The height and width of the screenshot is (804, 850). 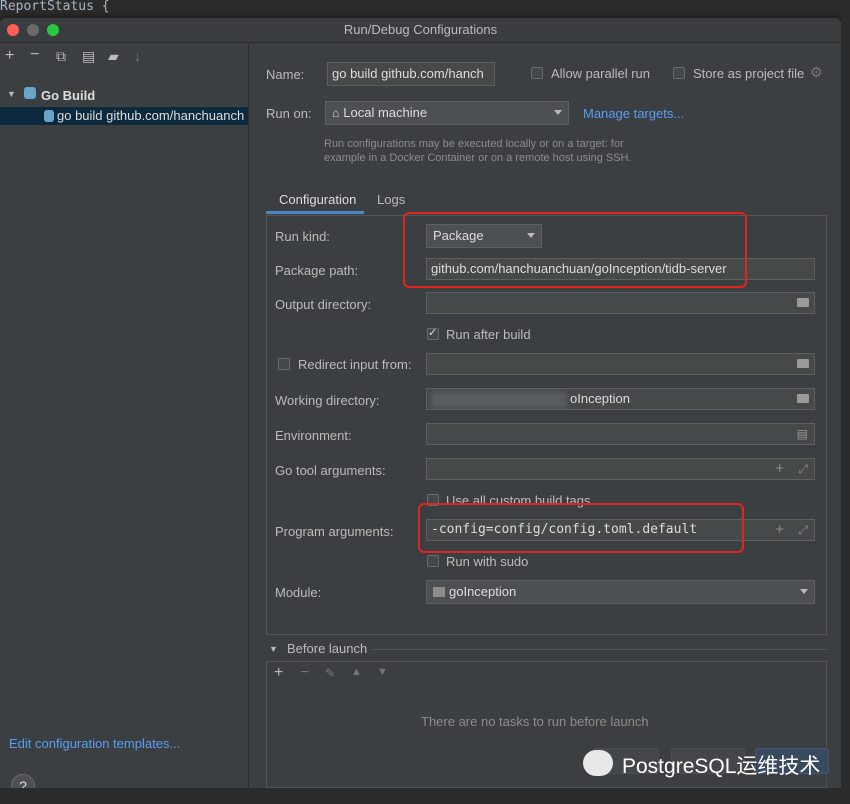 What do you see at coordinates (620, 364) in the screenshot?
I see `redirect-input-field` at bounding box center [620, 364].